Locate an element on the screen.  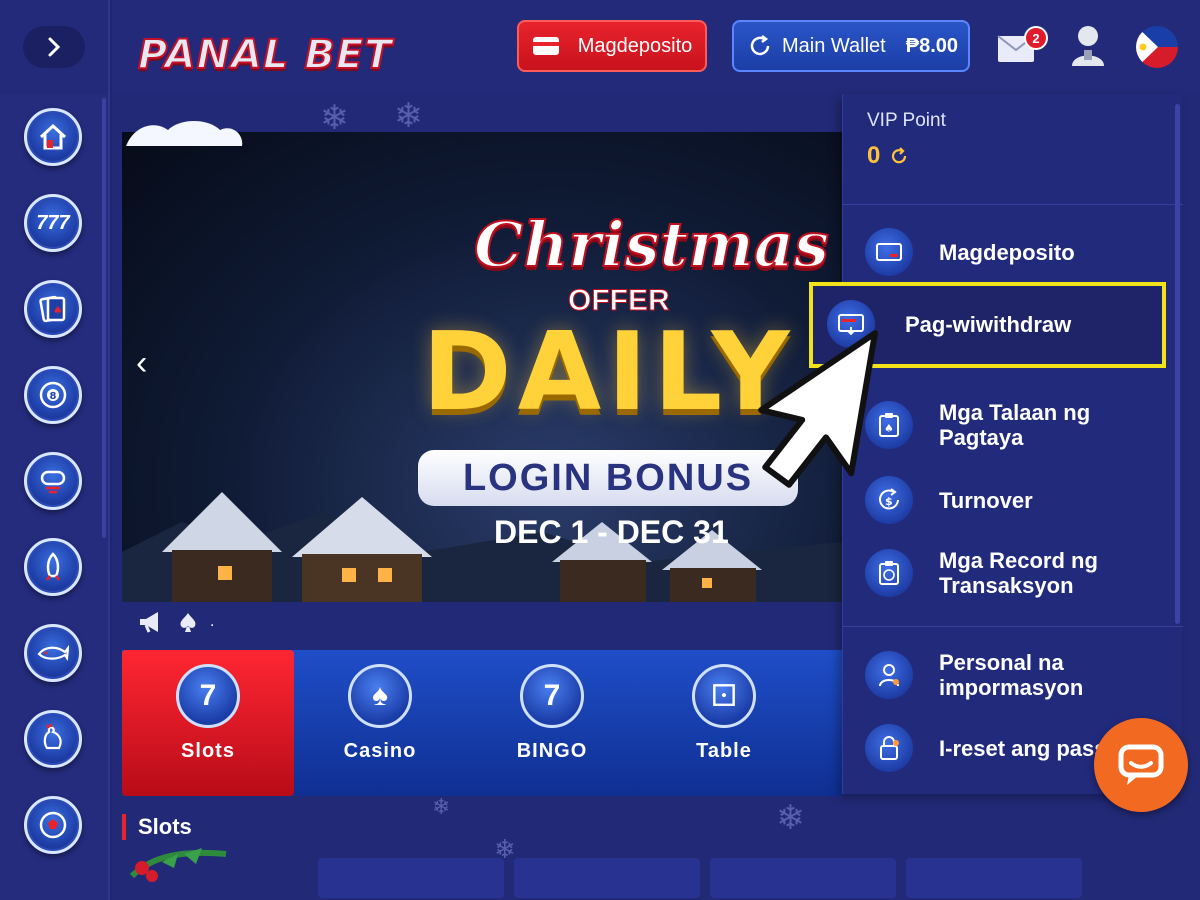
shark-icon is located at coordinates (53, 653).